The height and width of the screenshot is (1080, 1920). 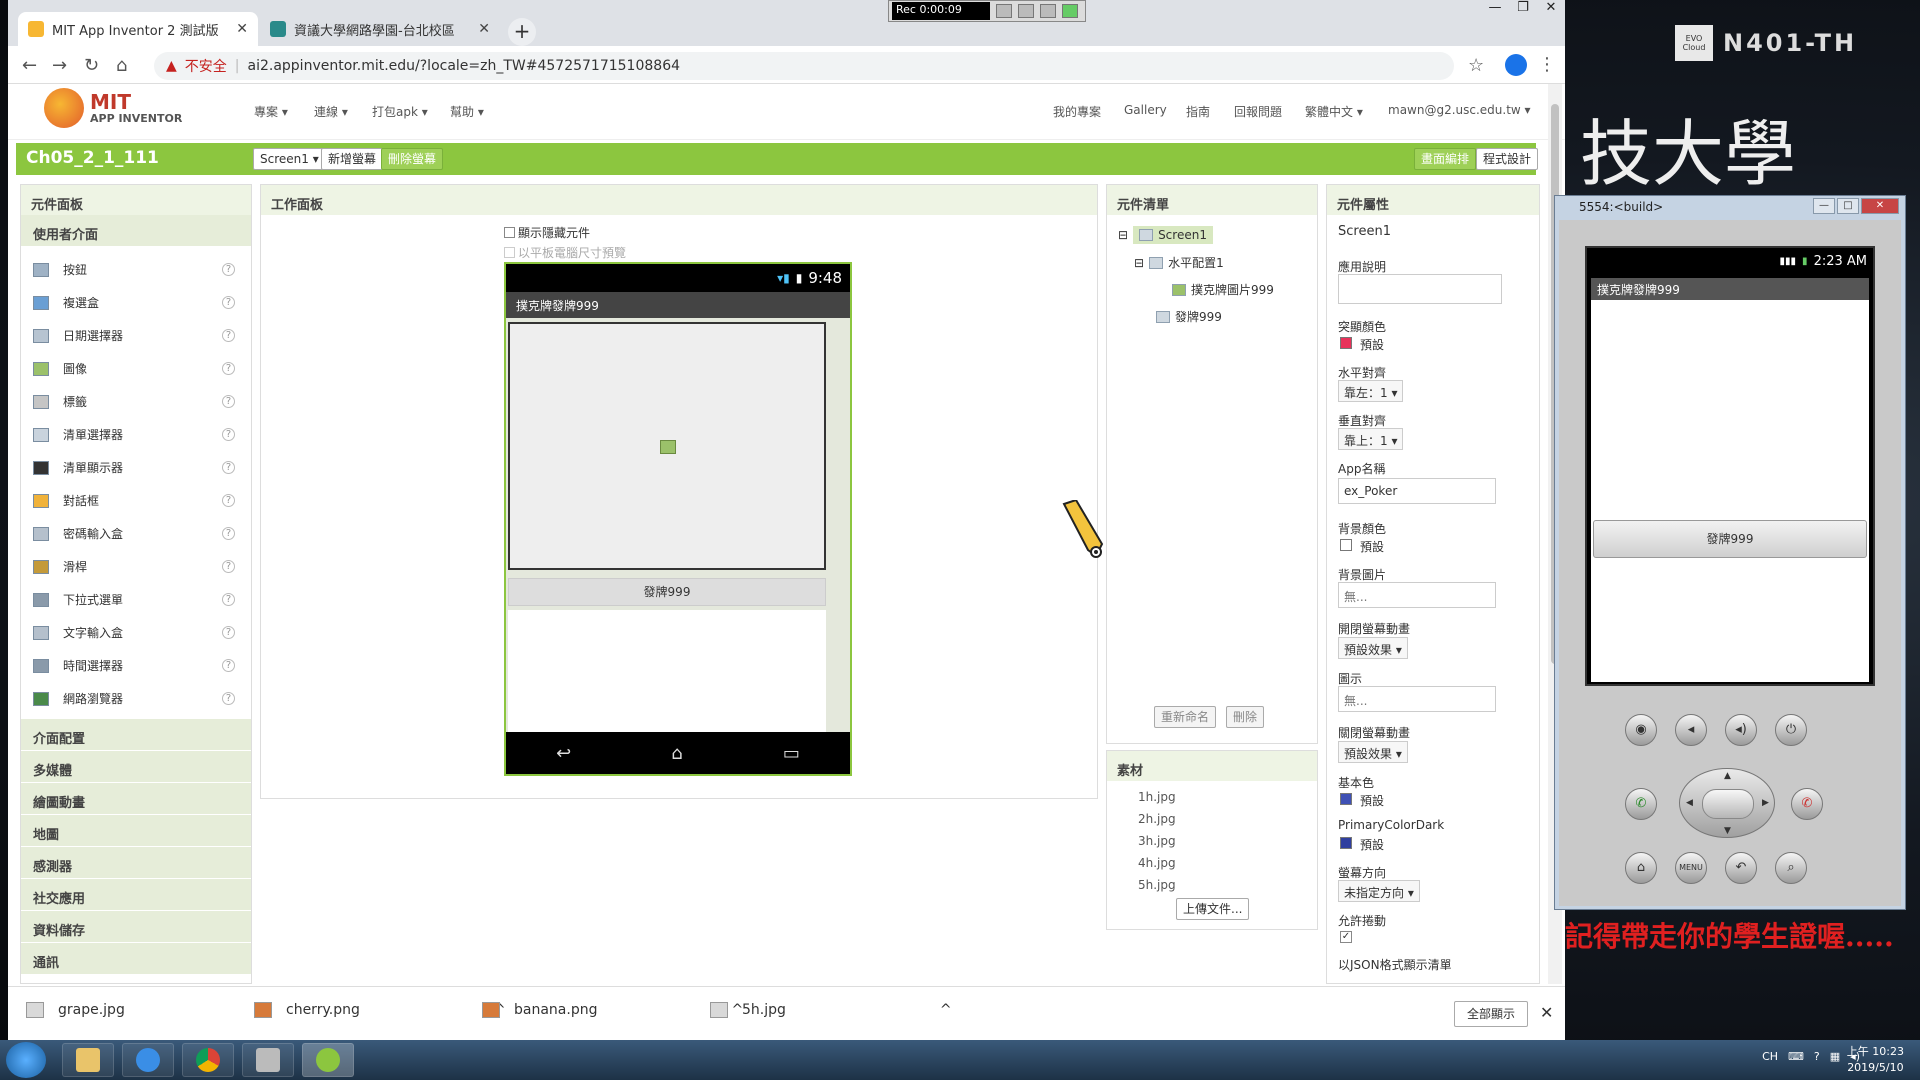 I want to click on primary-swatch, so click(x=1346, y=799).